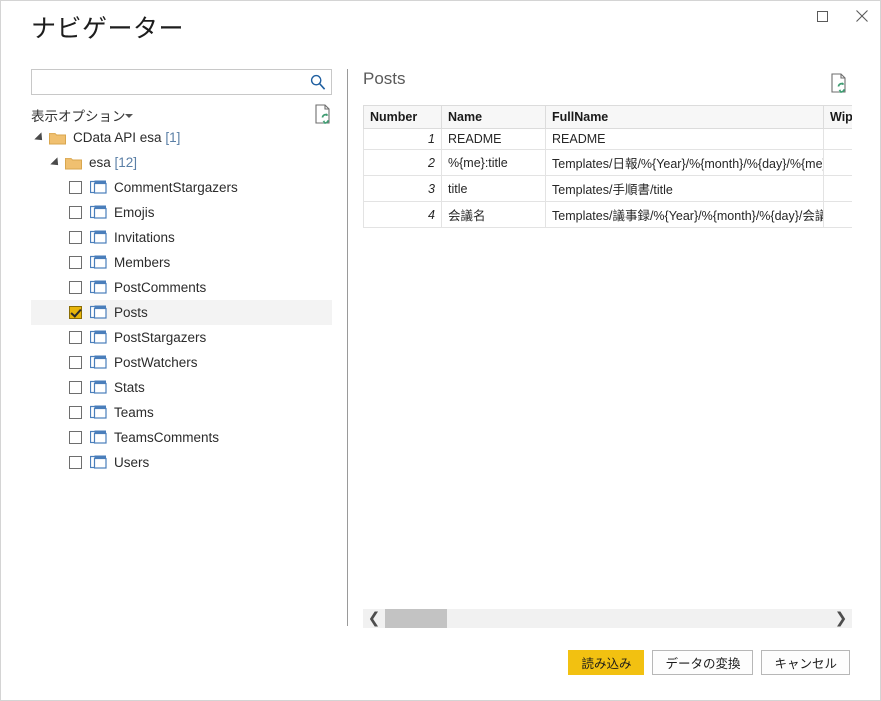  Describe the element at coordinates (402, 188) in the screenshot. I see `table-cell: 3` at that location.